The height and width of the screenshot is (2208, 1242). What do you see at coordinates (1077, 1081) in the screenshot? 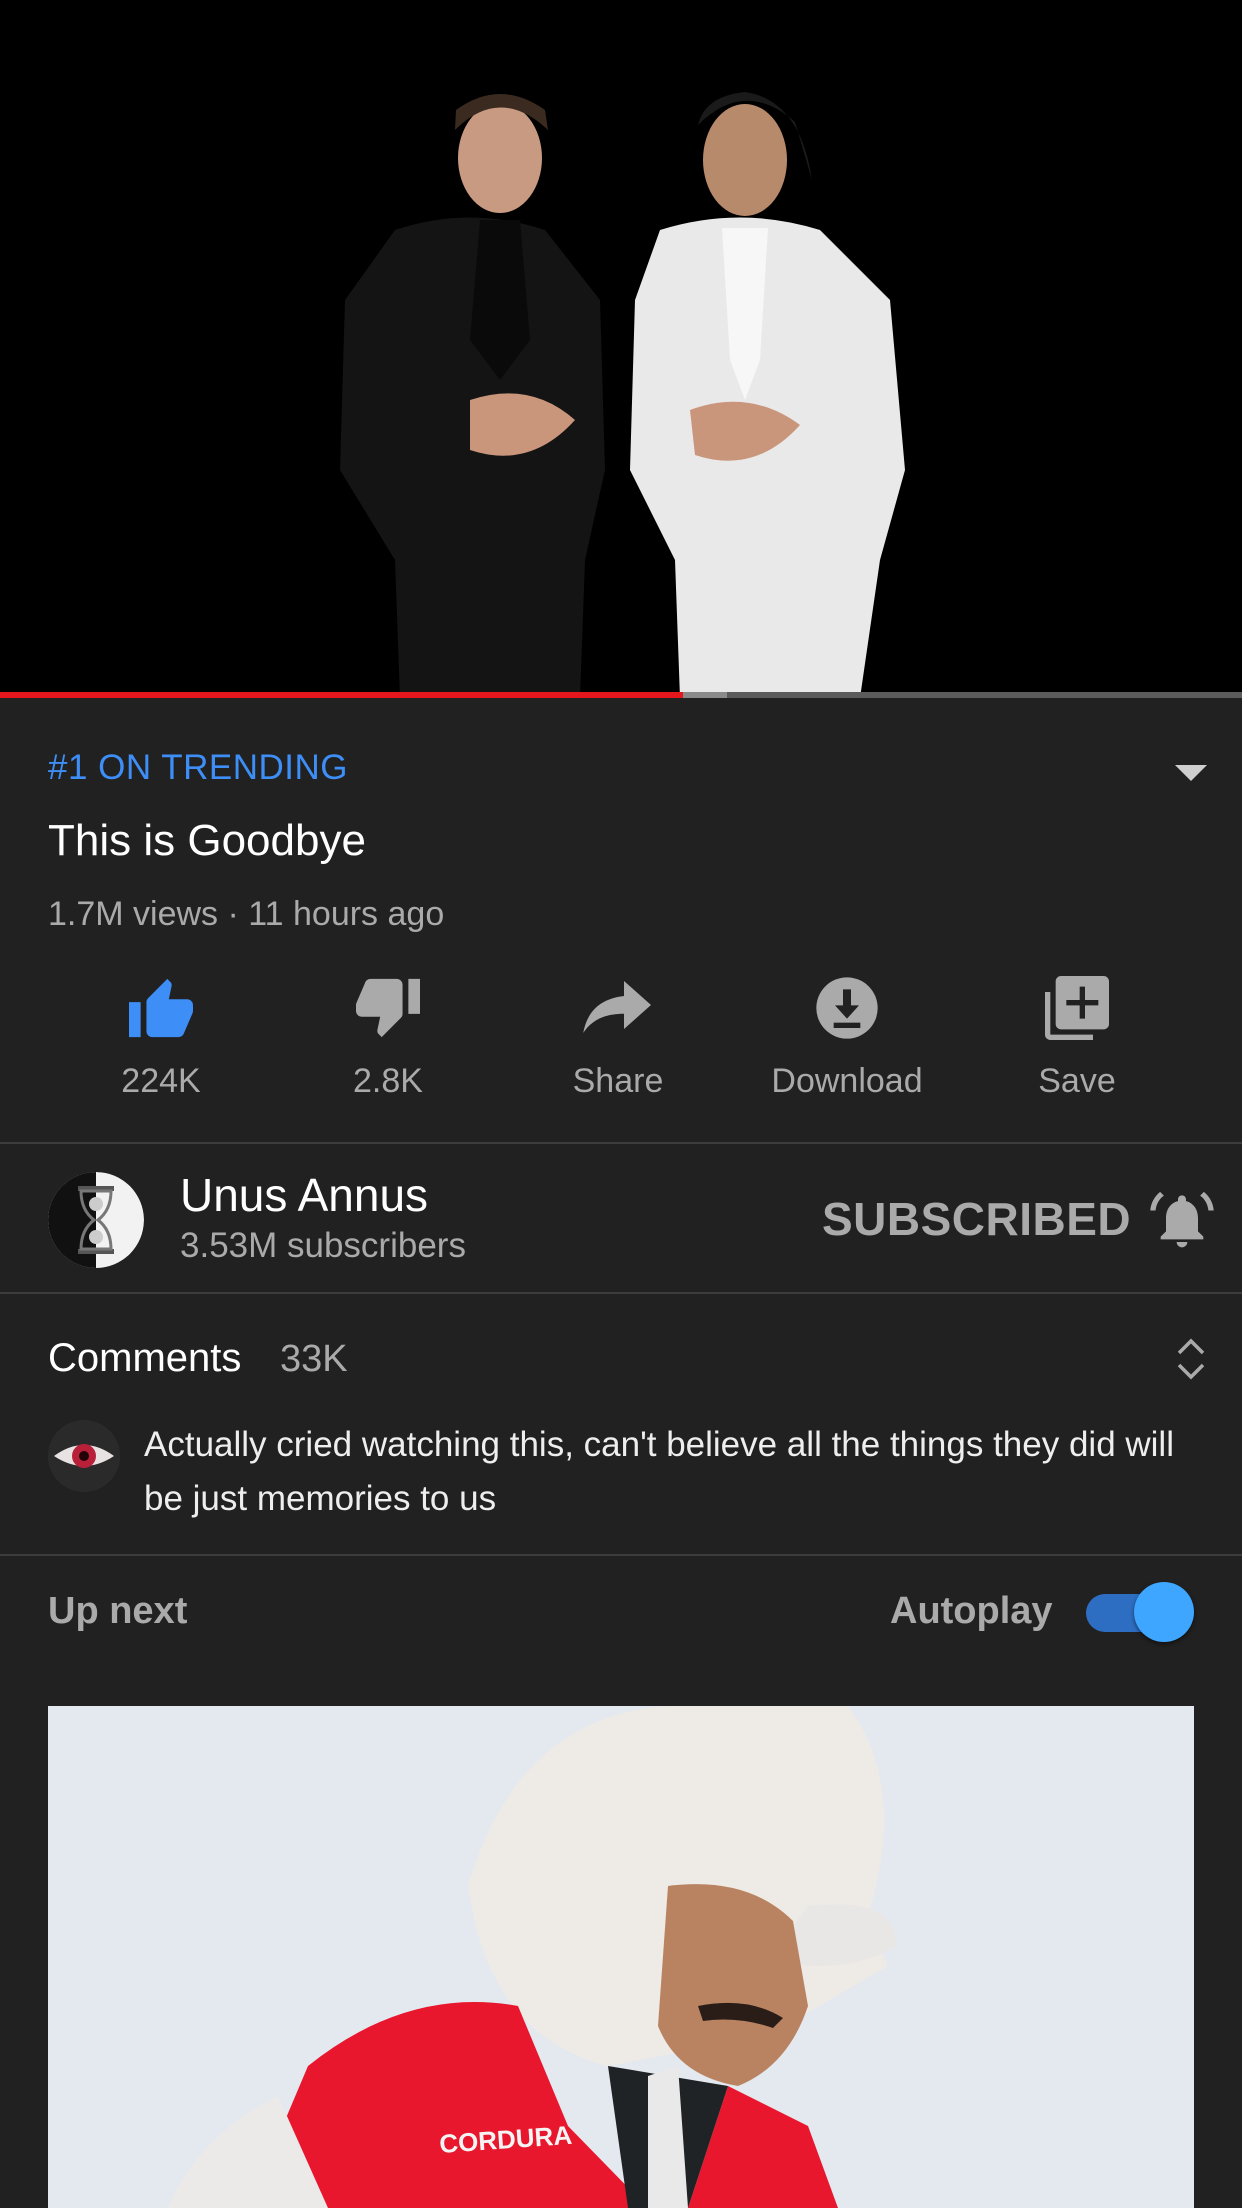
I see `save-label: Save` at bounding box center [1077, 1081].